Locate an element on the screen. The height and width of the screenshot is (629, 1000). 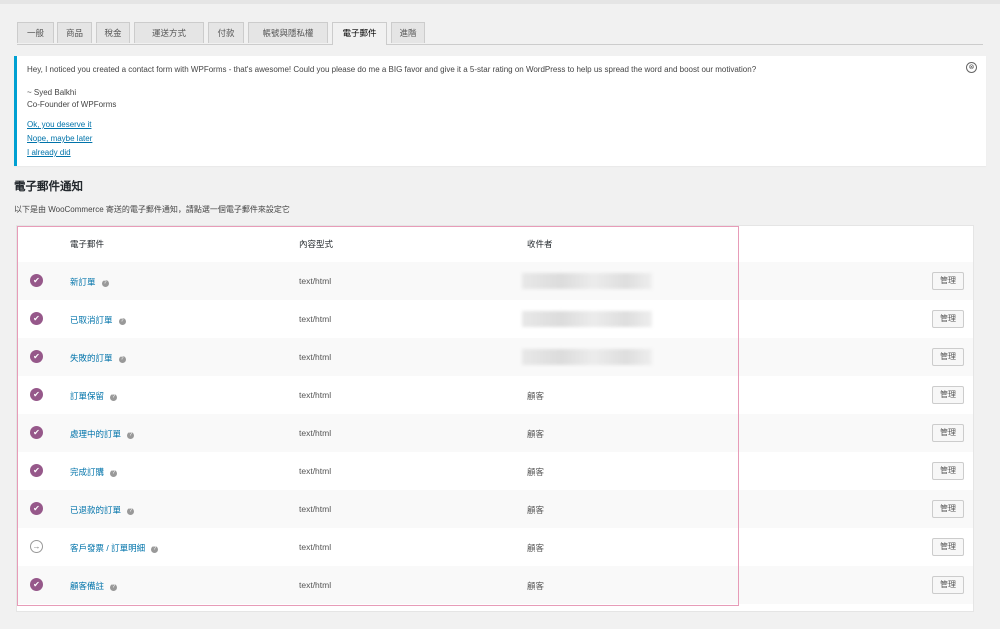
email-name: 訂單保留 is located at coordinates (87, 396).